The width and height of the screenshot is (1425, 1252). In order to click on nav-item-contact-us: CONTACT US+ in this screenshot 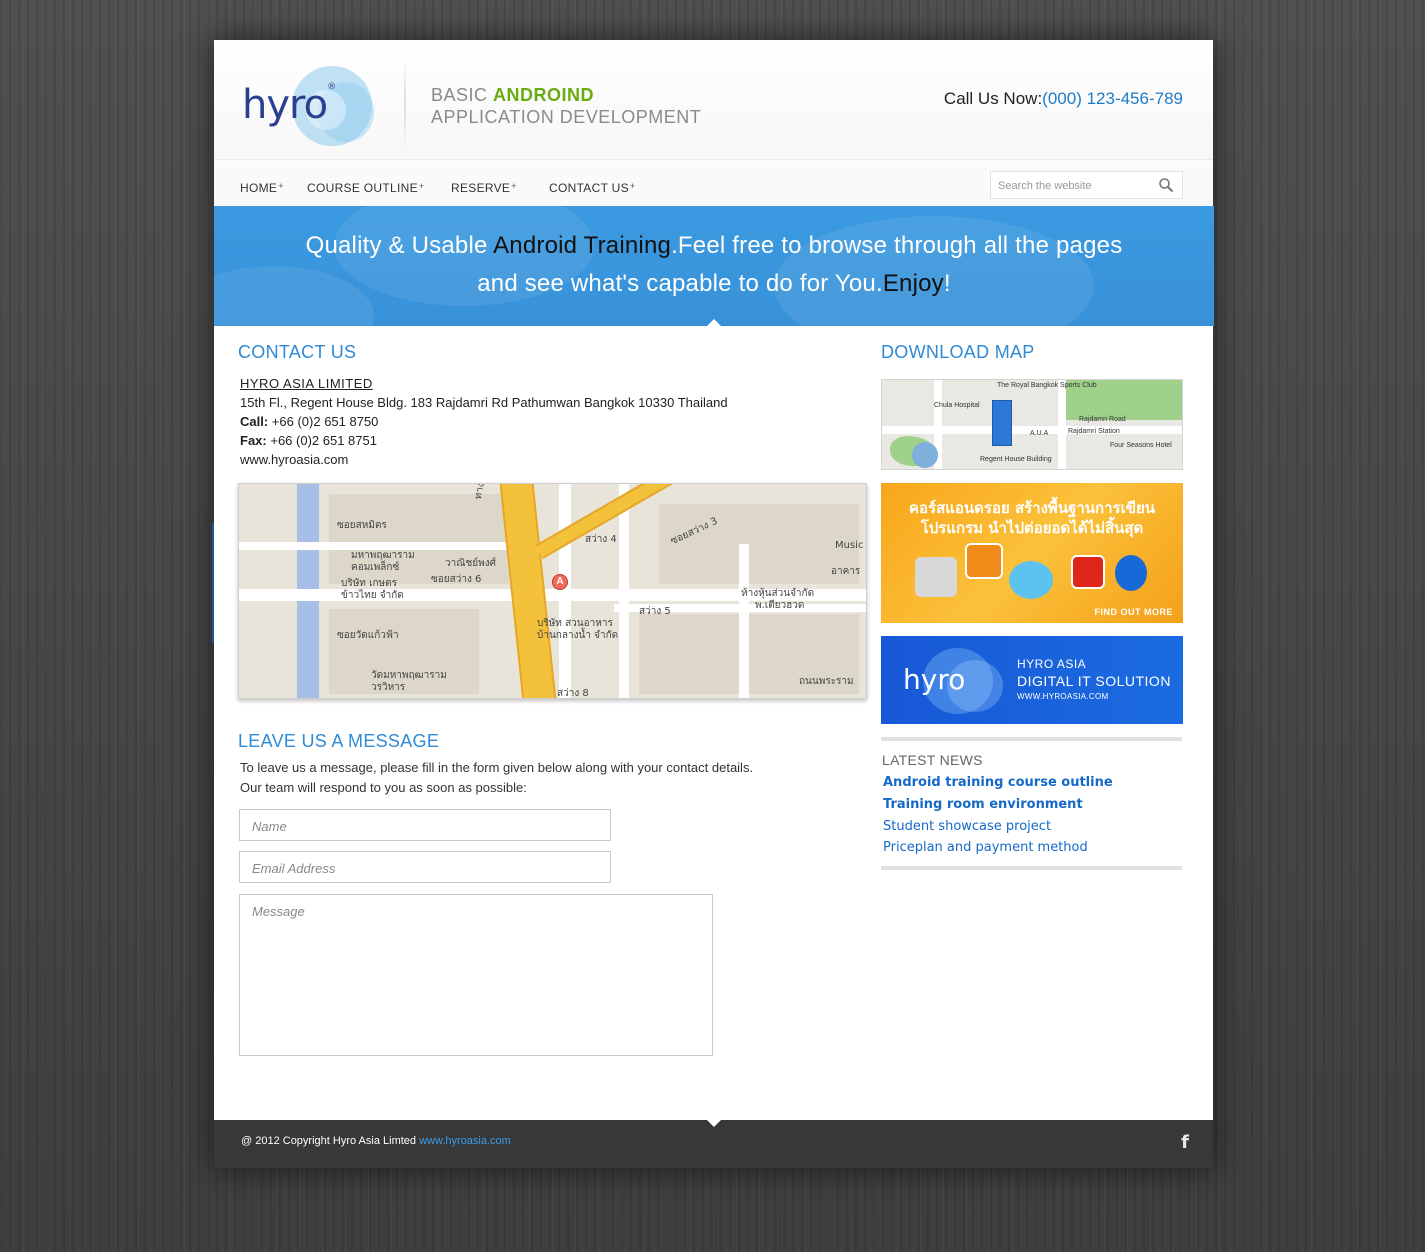, I will do `click(592, 188)`.